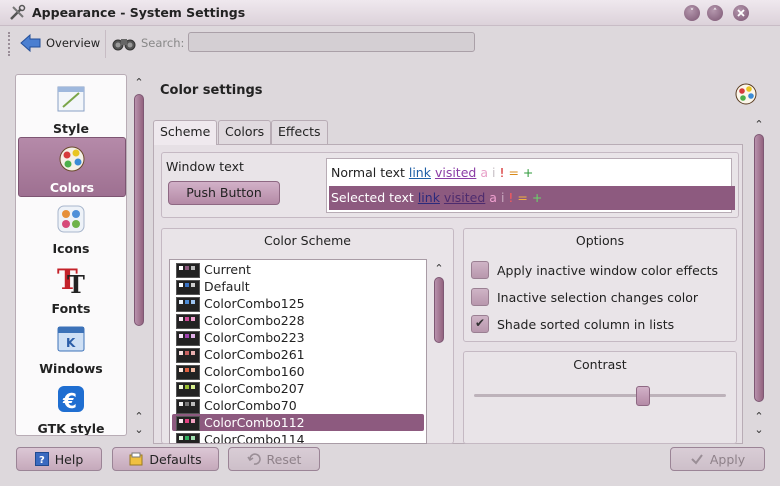 This screenshot has width=780, height=486. I want to click on shade-sorted-column-option: ✔ Shade sorted column in lists, so click(572, 324).